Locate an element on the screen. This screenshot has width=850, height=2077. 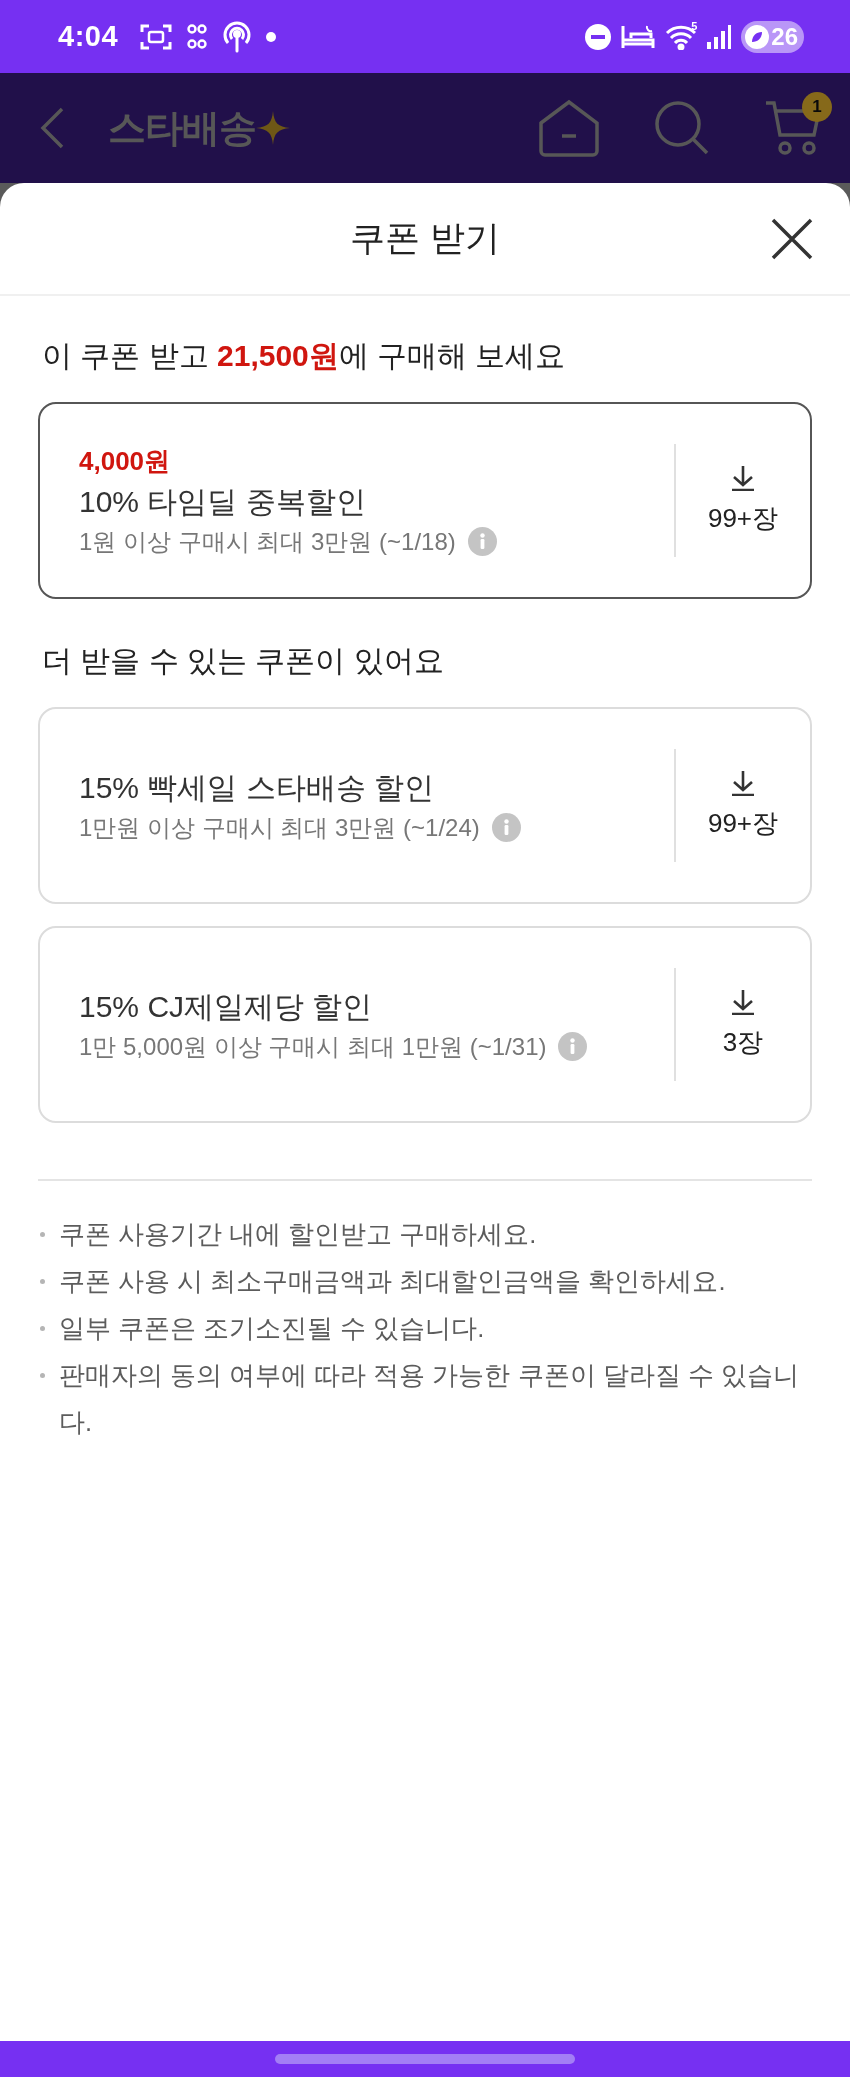
coupon-condition: 1만 5,000원 이상 구매시 최대 1만원 (~1/31) is located at coordinates (313, 1046).